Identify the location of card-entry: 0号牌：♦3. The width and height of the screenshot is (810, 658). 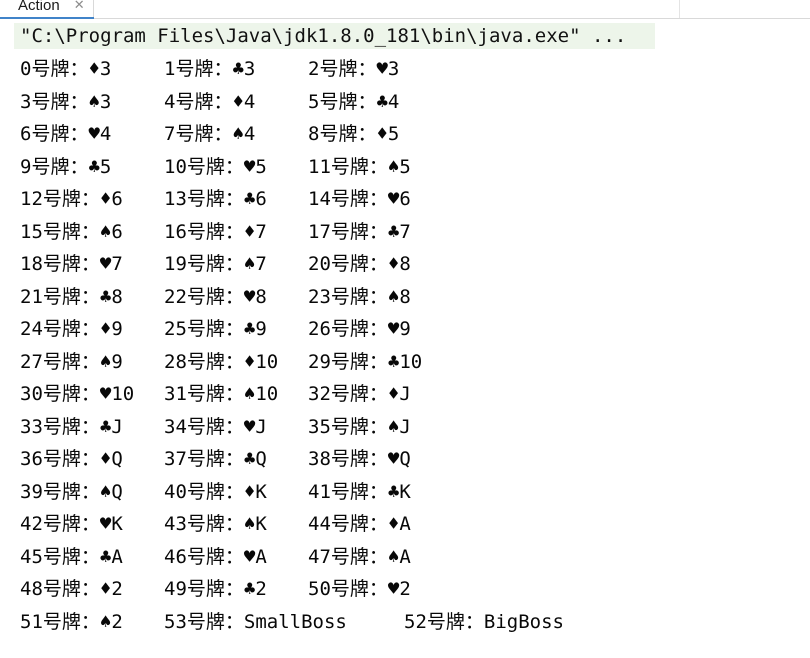
(66, 69).